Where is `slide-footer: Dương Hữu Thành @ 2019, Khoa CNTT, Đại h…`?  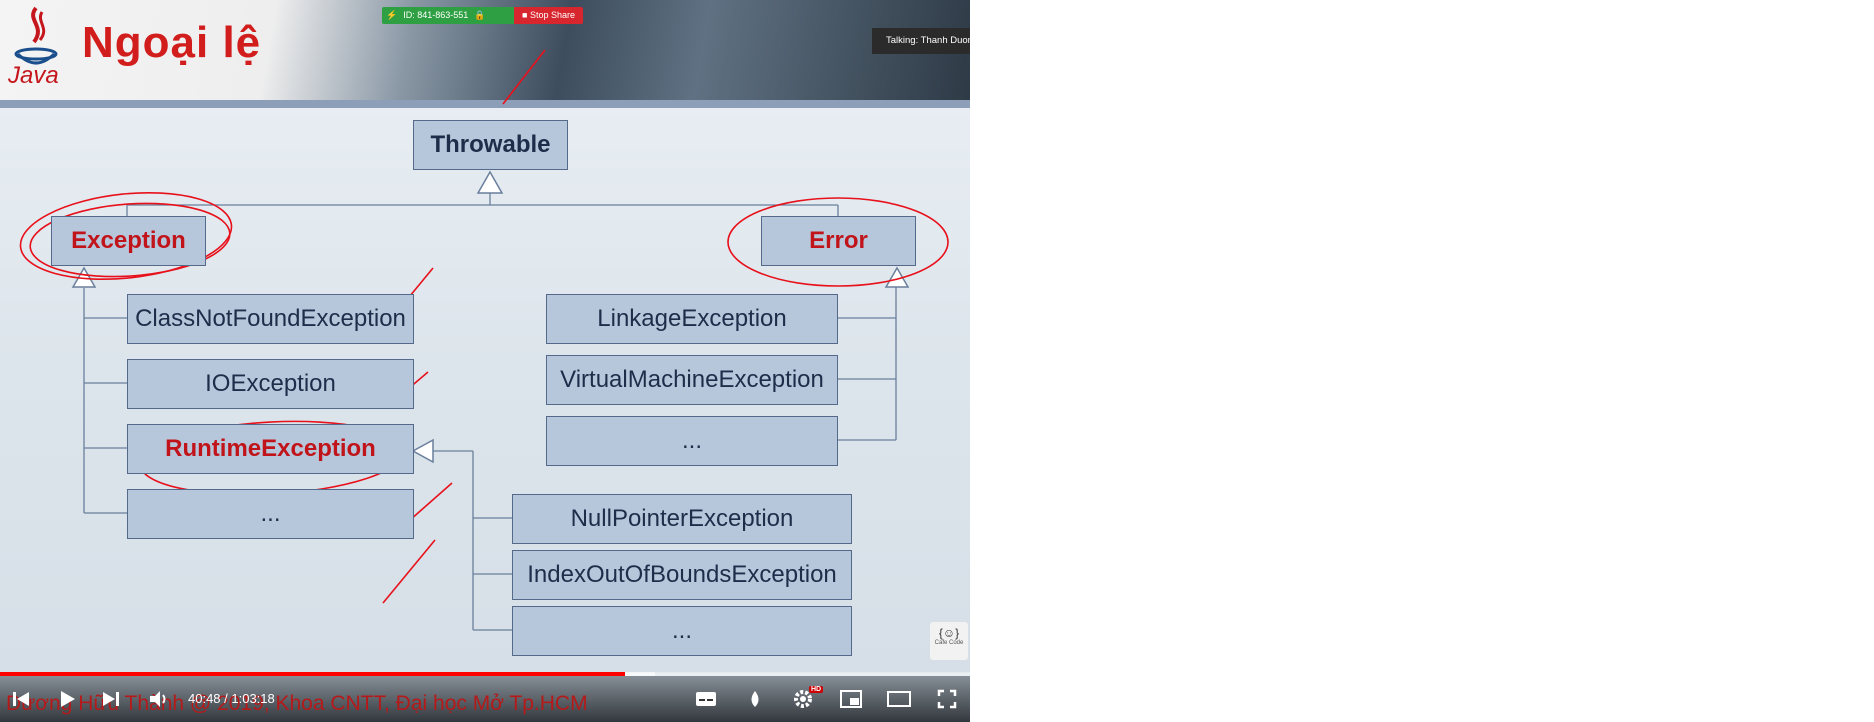 slide-footer: Dương Hữu Thành @ 2019, Khoa CNTT, Đại h… is located at coordinates (297, 703).